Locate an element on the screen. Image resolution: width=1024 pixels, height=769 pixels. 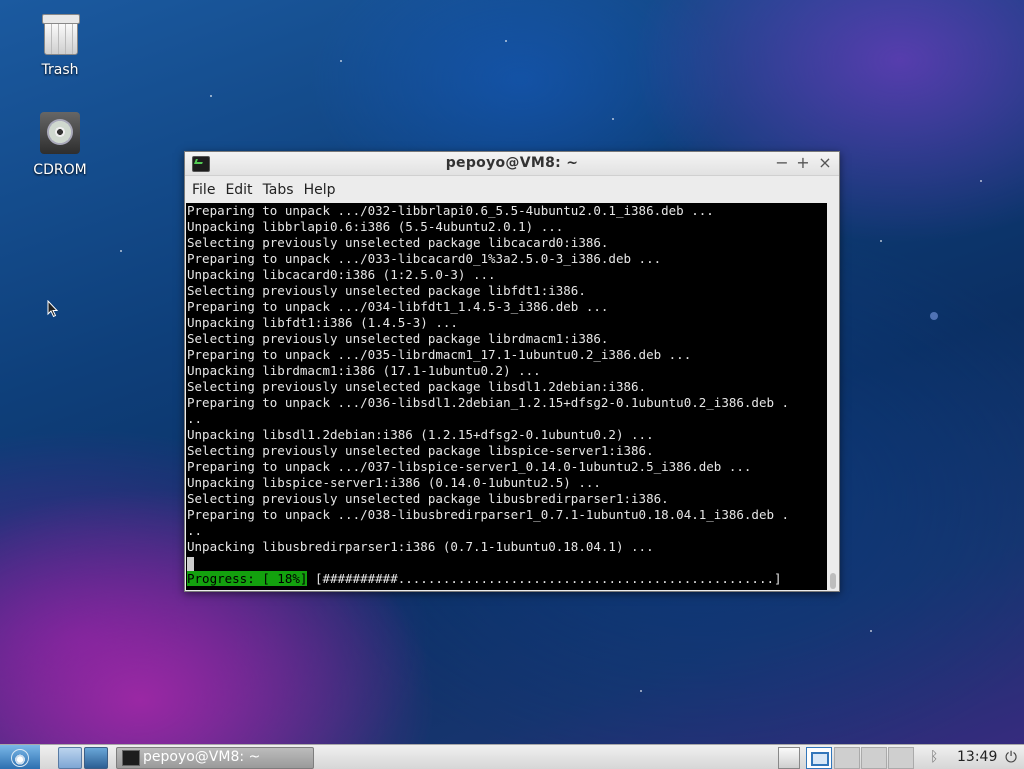
terminal-cursor is located at coordinates (190, 563).